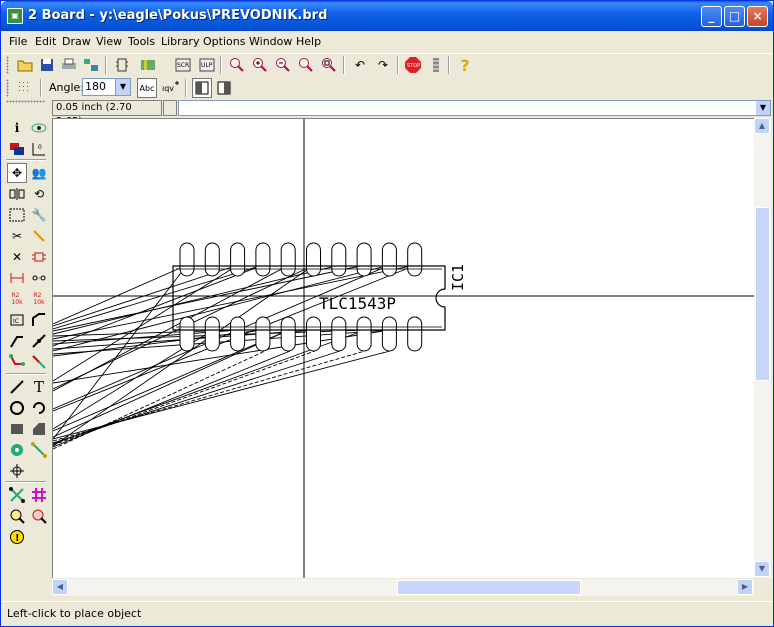  Describe the element at coordinates (25, 65) in the screenshot. I see `open-folder-icon` at that location.